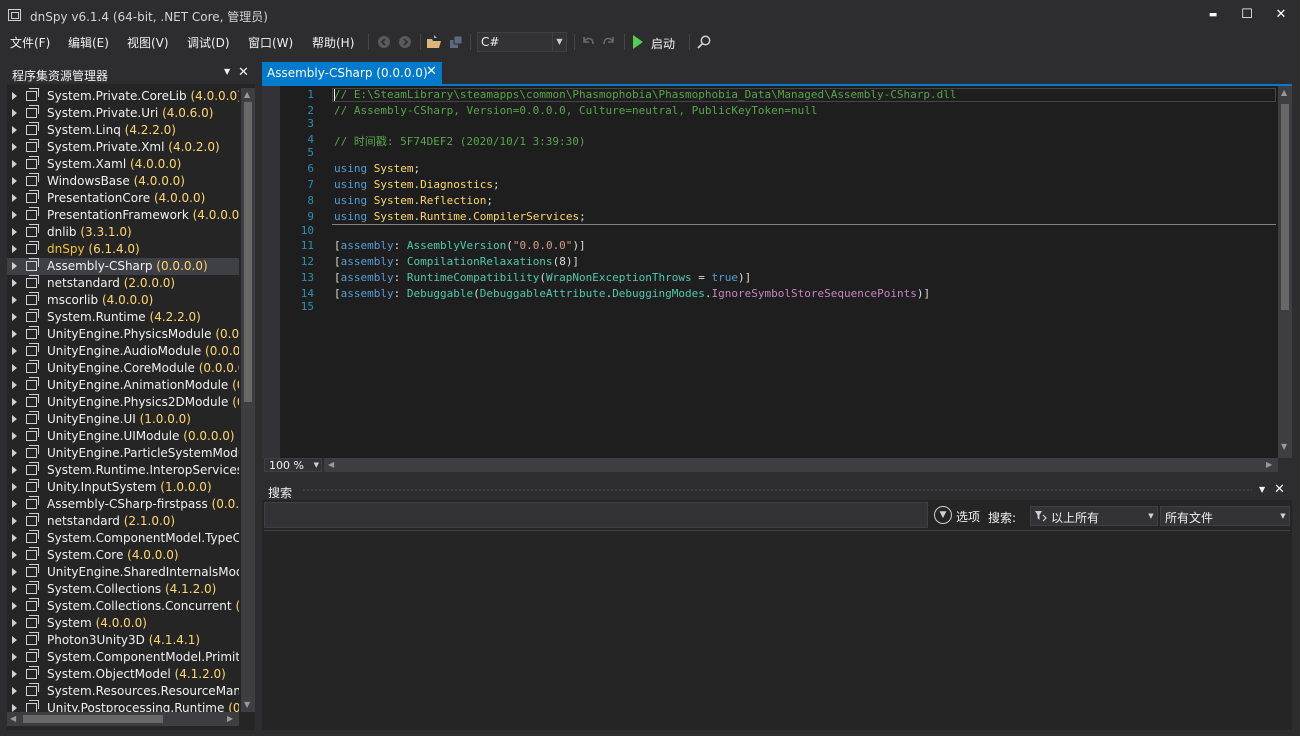 The image size is (1300, 736). I want to click on menu-view: 视图(V), so click(148, 42).